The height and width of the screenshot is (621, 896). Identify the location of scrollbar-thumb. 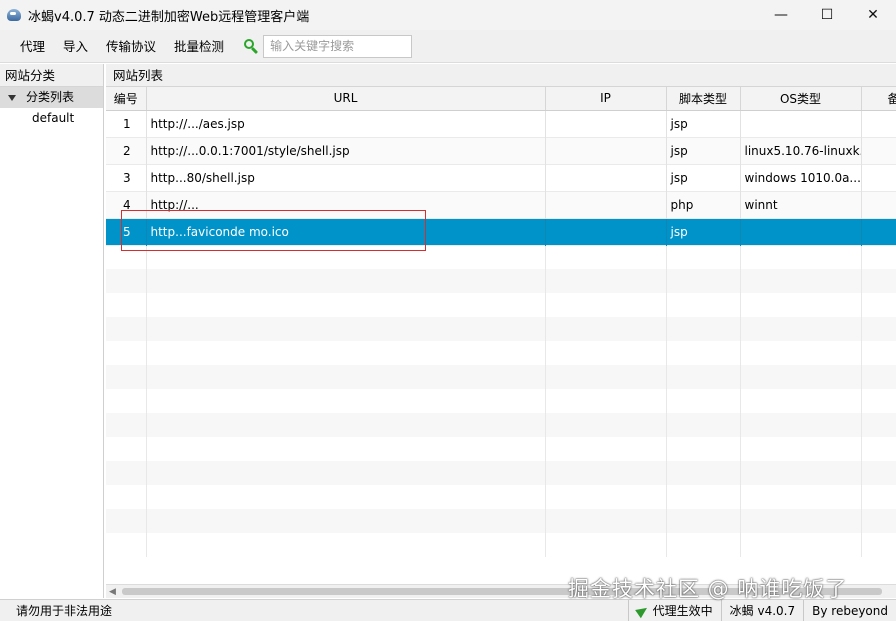
(502, 591).